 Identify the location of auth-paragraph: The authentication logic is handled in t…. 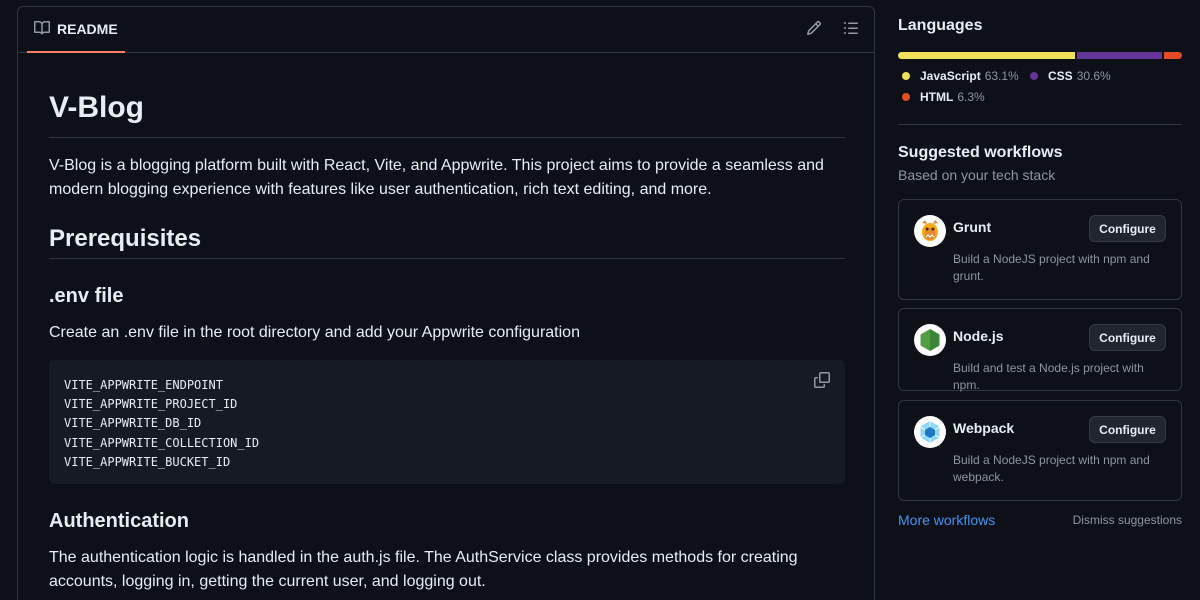
(423, 569).